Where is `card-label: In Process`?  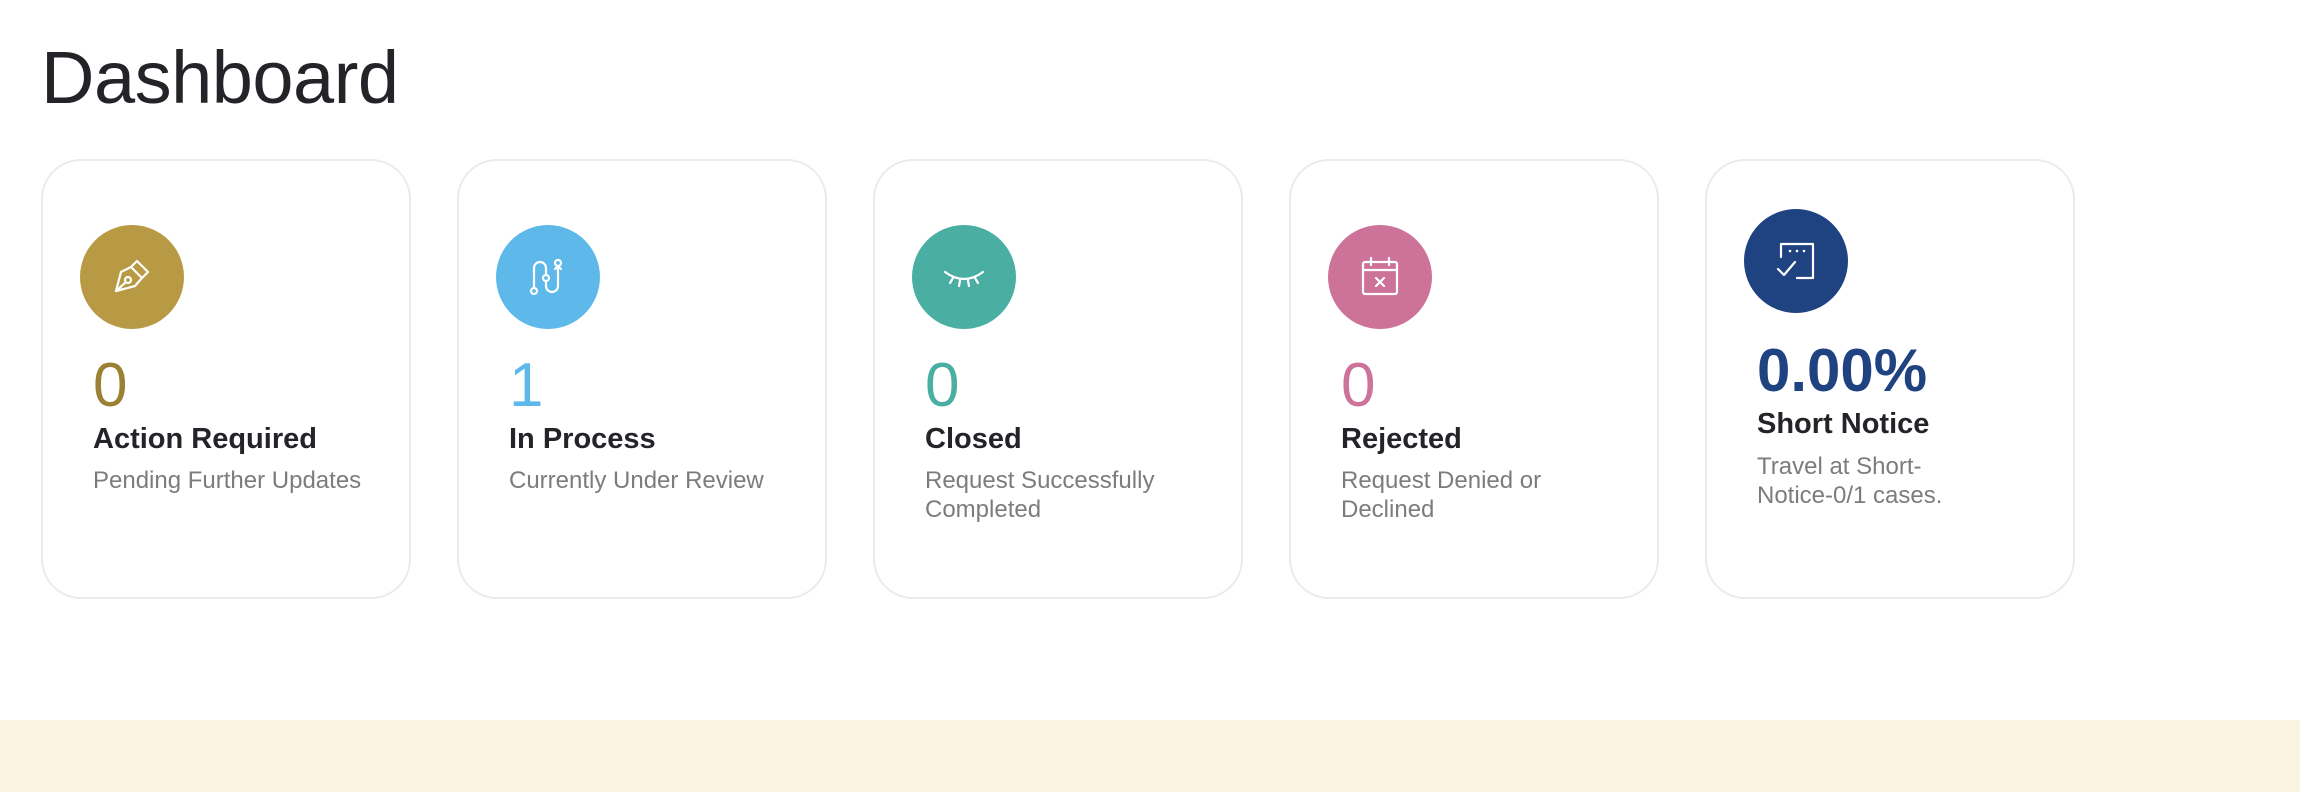
card-label: In Process is located at coordinates (582, 439).